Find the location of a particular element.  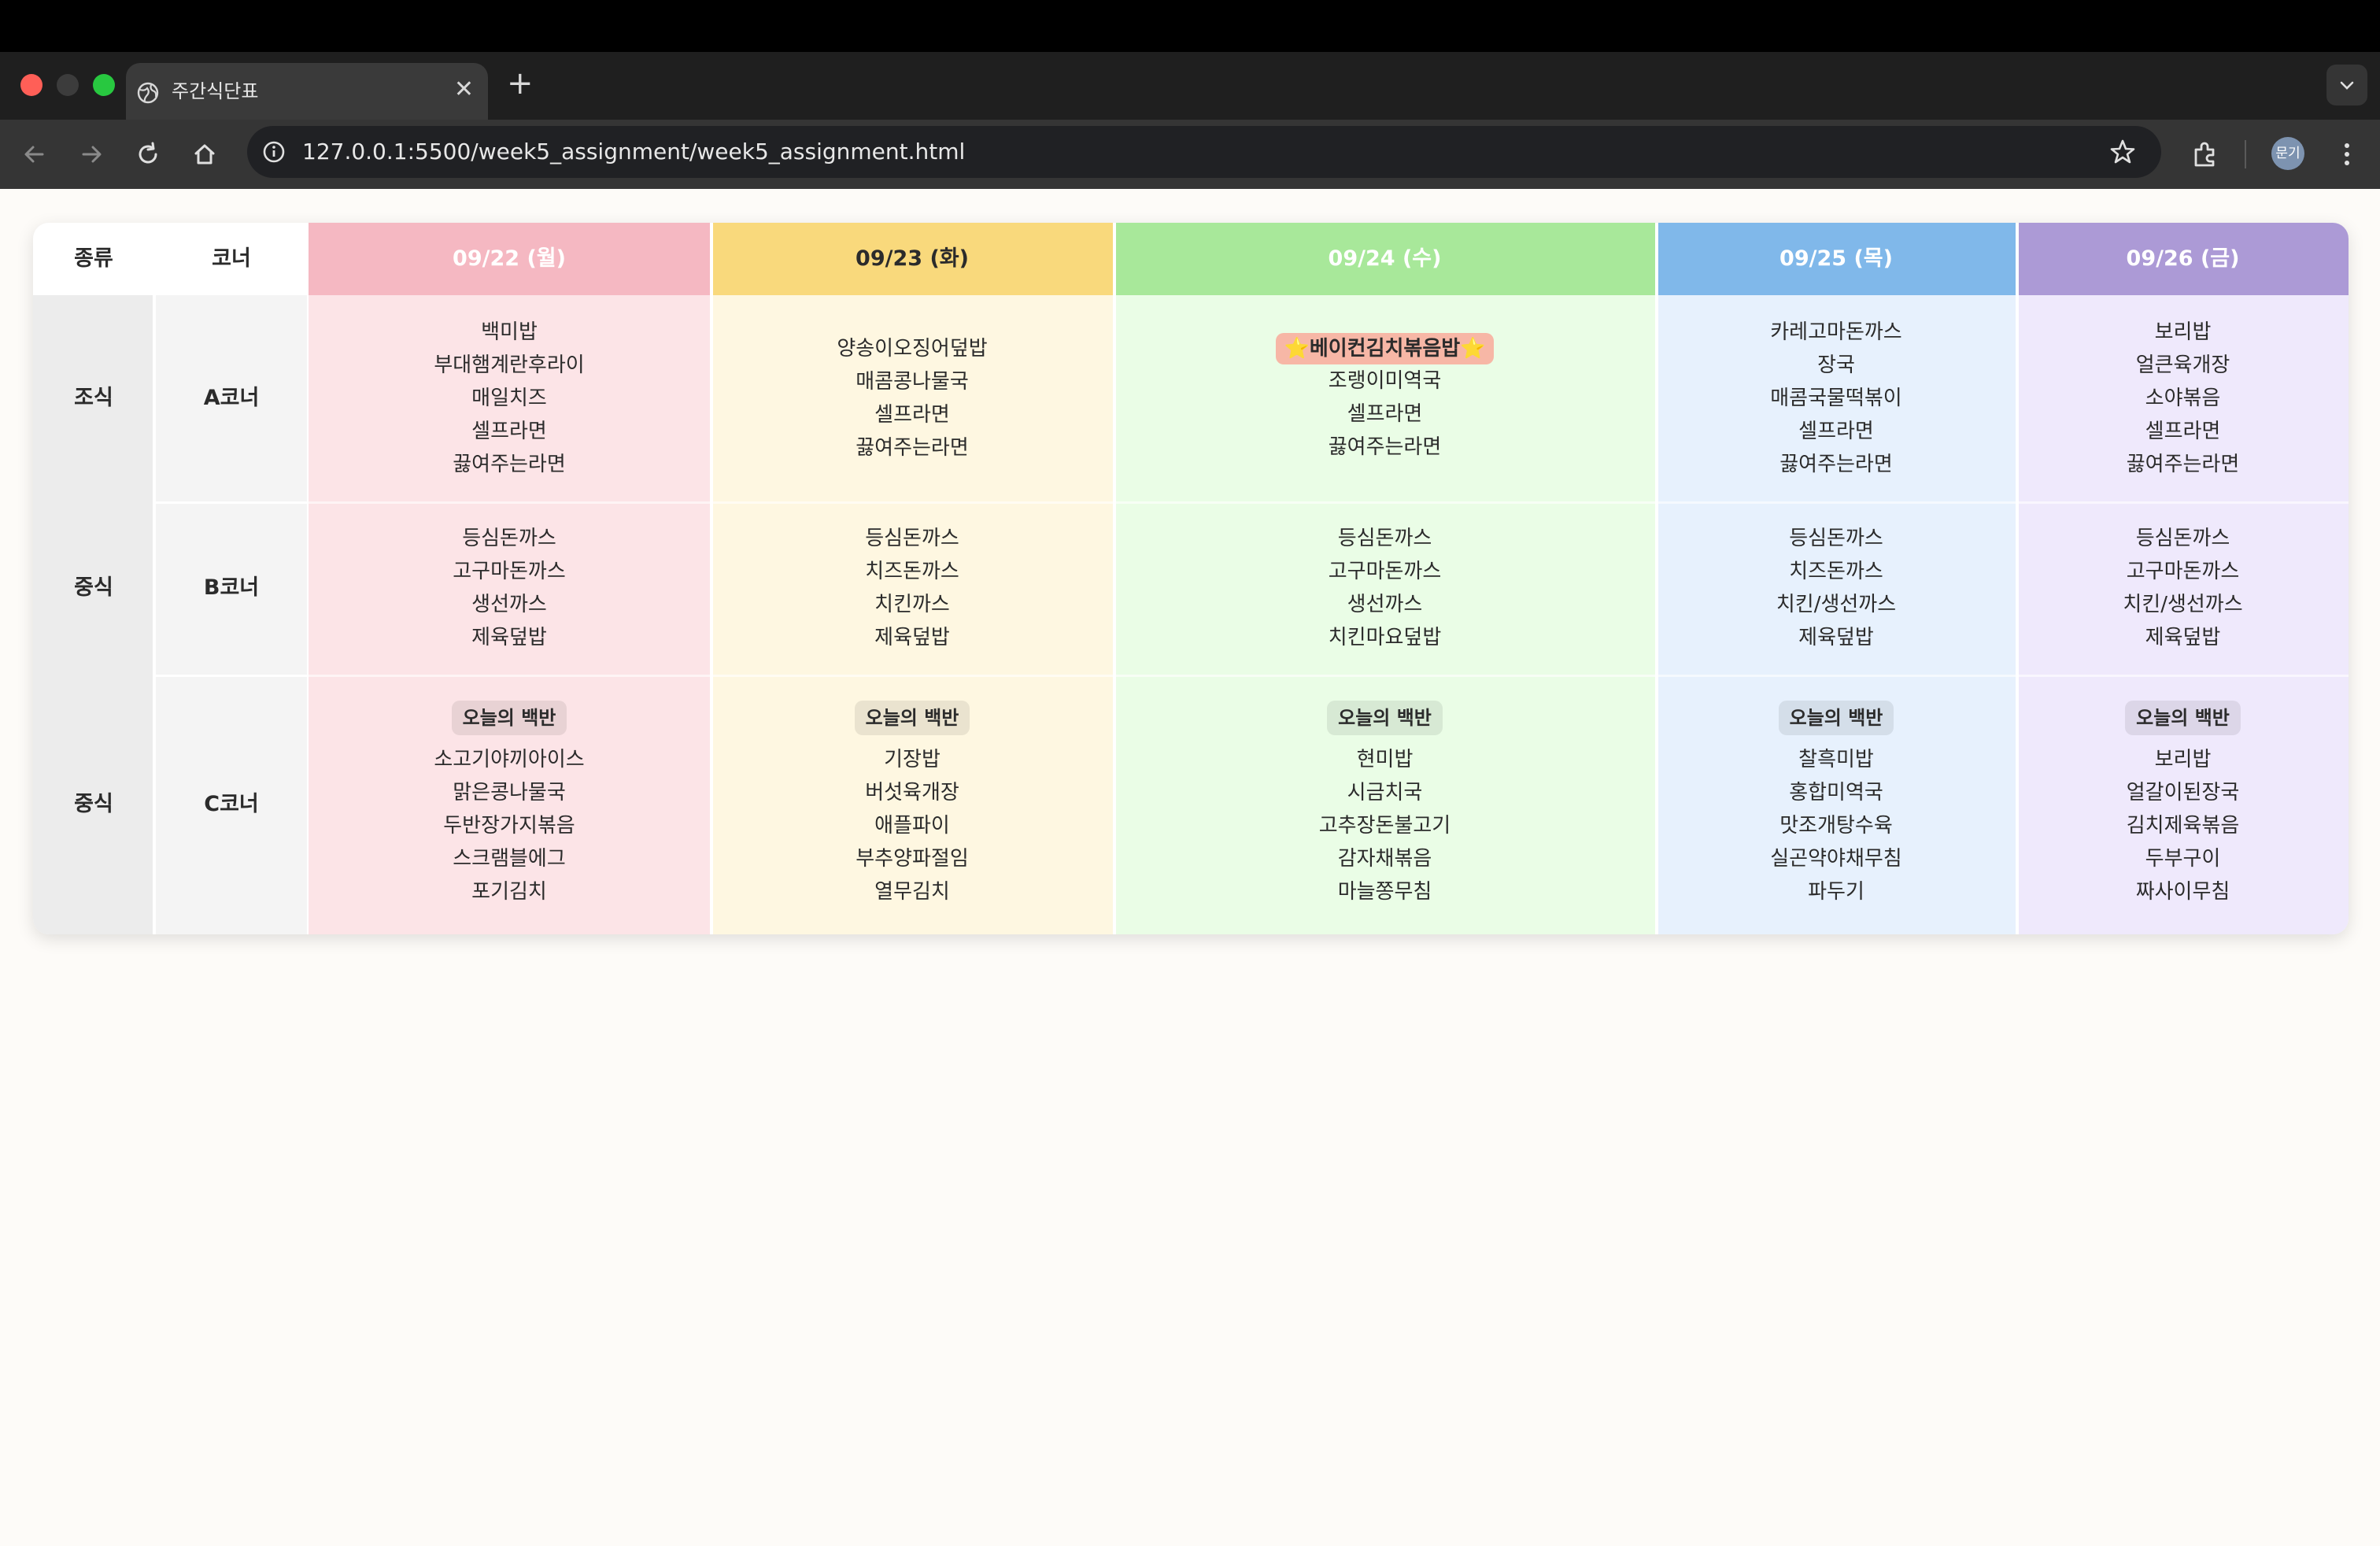

close-icon: ✕ is located at coordinates (464, 90).